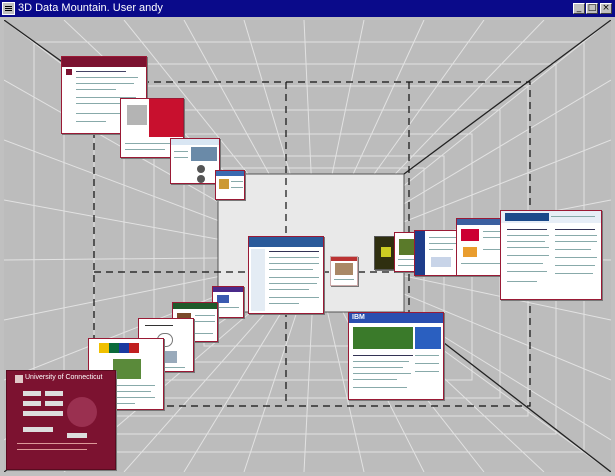 This screenshot has height=476, width=615. Describe the element at coordinates (592, 8) in the screenshot. I see `maximize-icon: □` at that location.